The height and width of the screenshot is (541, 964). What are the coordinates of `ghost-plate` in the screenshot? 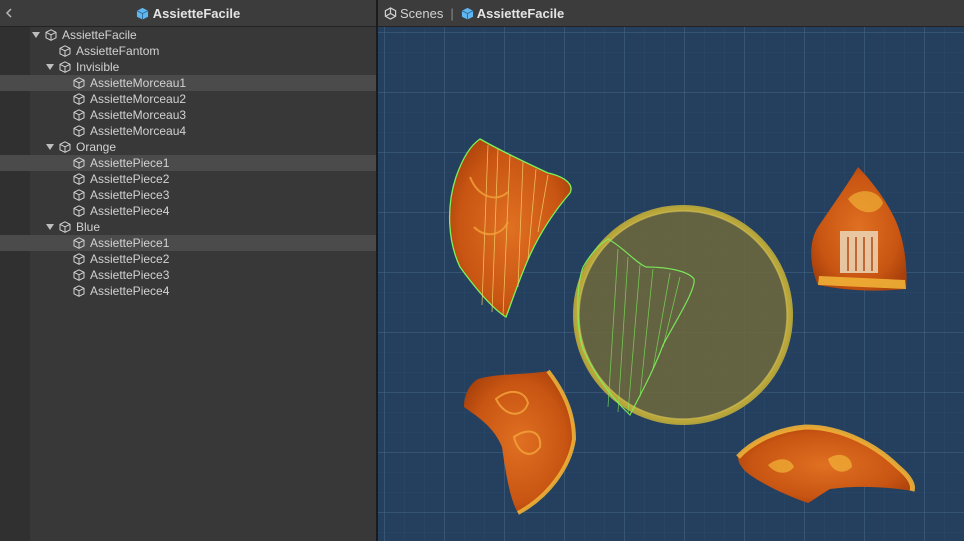 It's located at (683, 315).